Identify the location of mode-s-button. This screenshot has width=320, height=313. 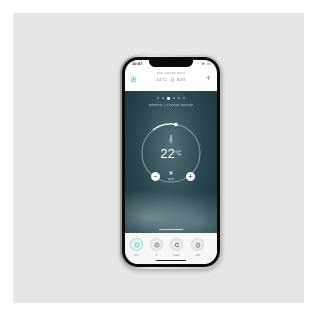
(156, 244).